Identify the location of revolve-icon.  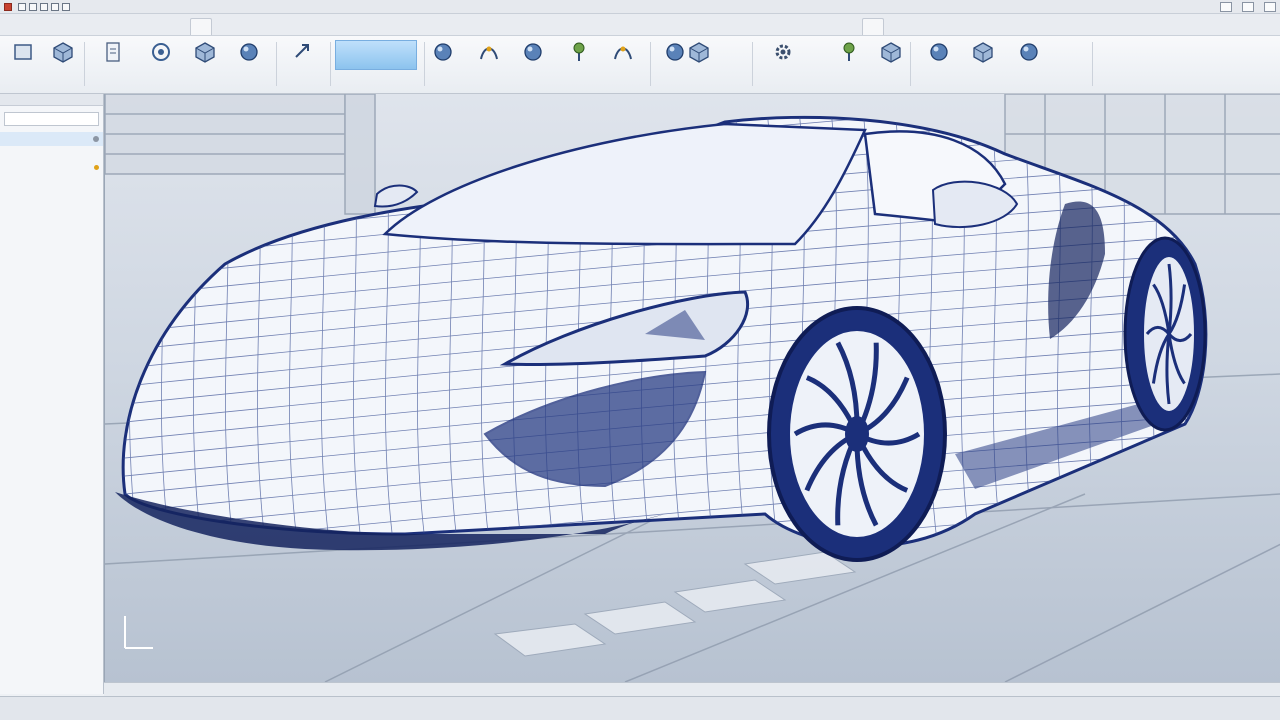
(249, 52).